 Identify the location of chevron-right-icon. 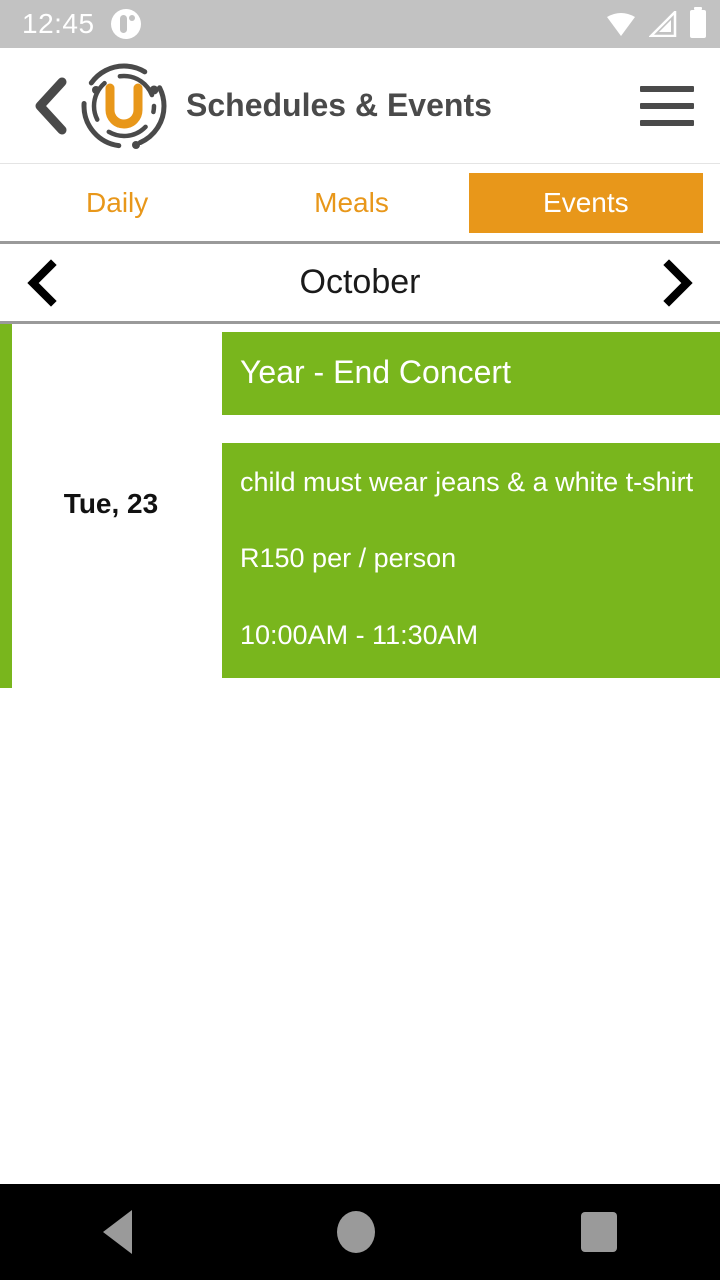
(678, 282).